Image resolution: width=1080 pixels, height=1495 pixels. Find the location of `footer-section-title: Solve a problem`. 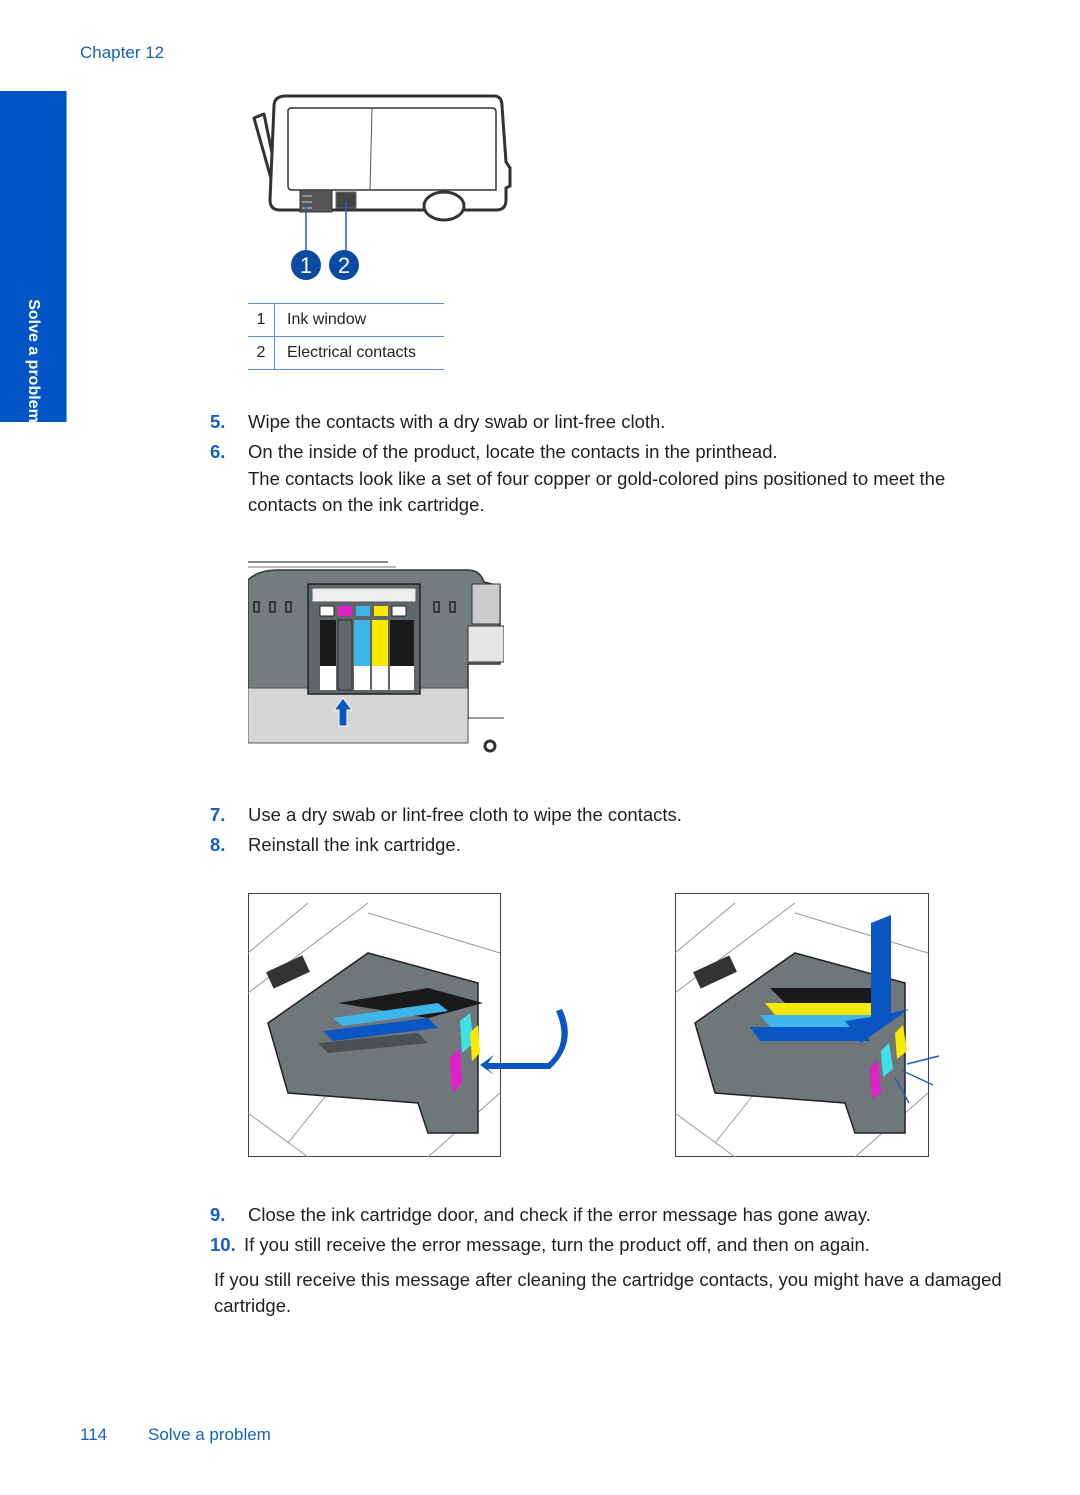

footer-section-title: Solve a problem is located at coordinates (209, 1434).